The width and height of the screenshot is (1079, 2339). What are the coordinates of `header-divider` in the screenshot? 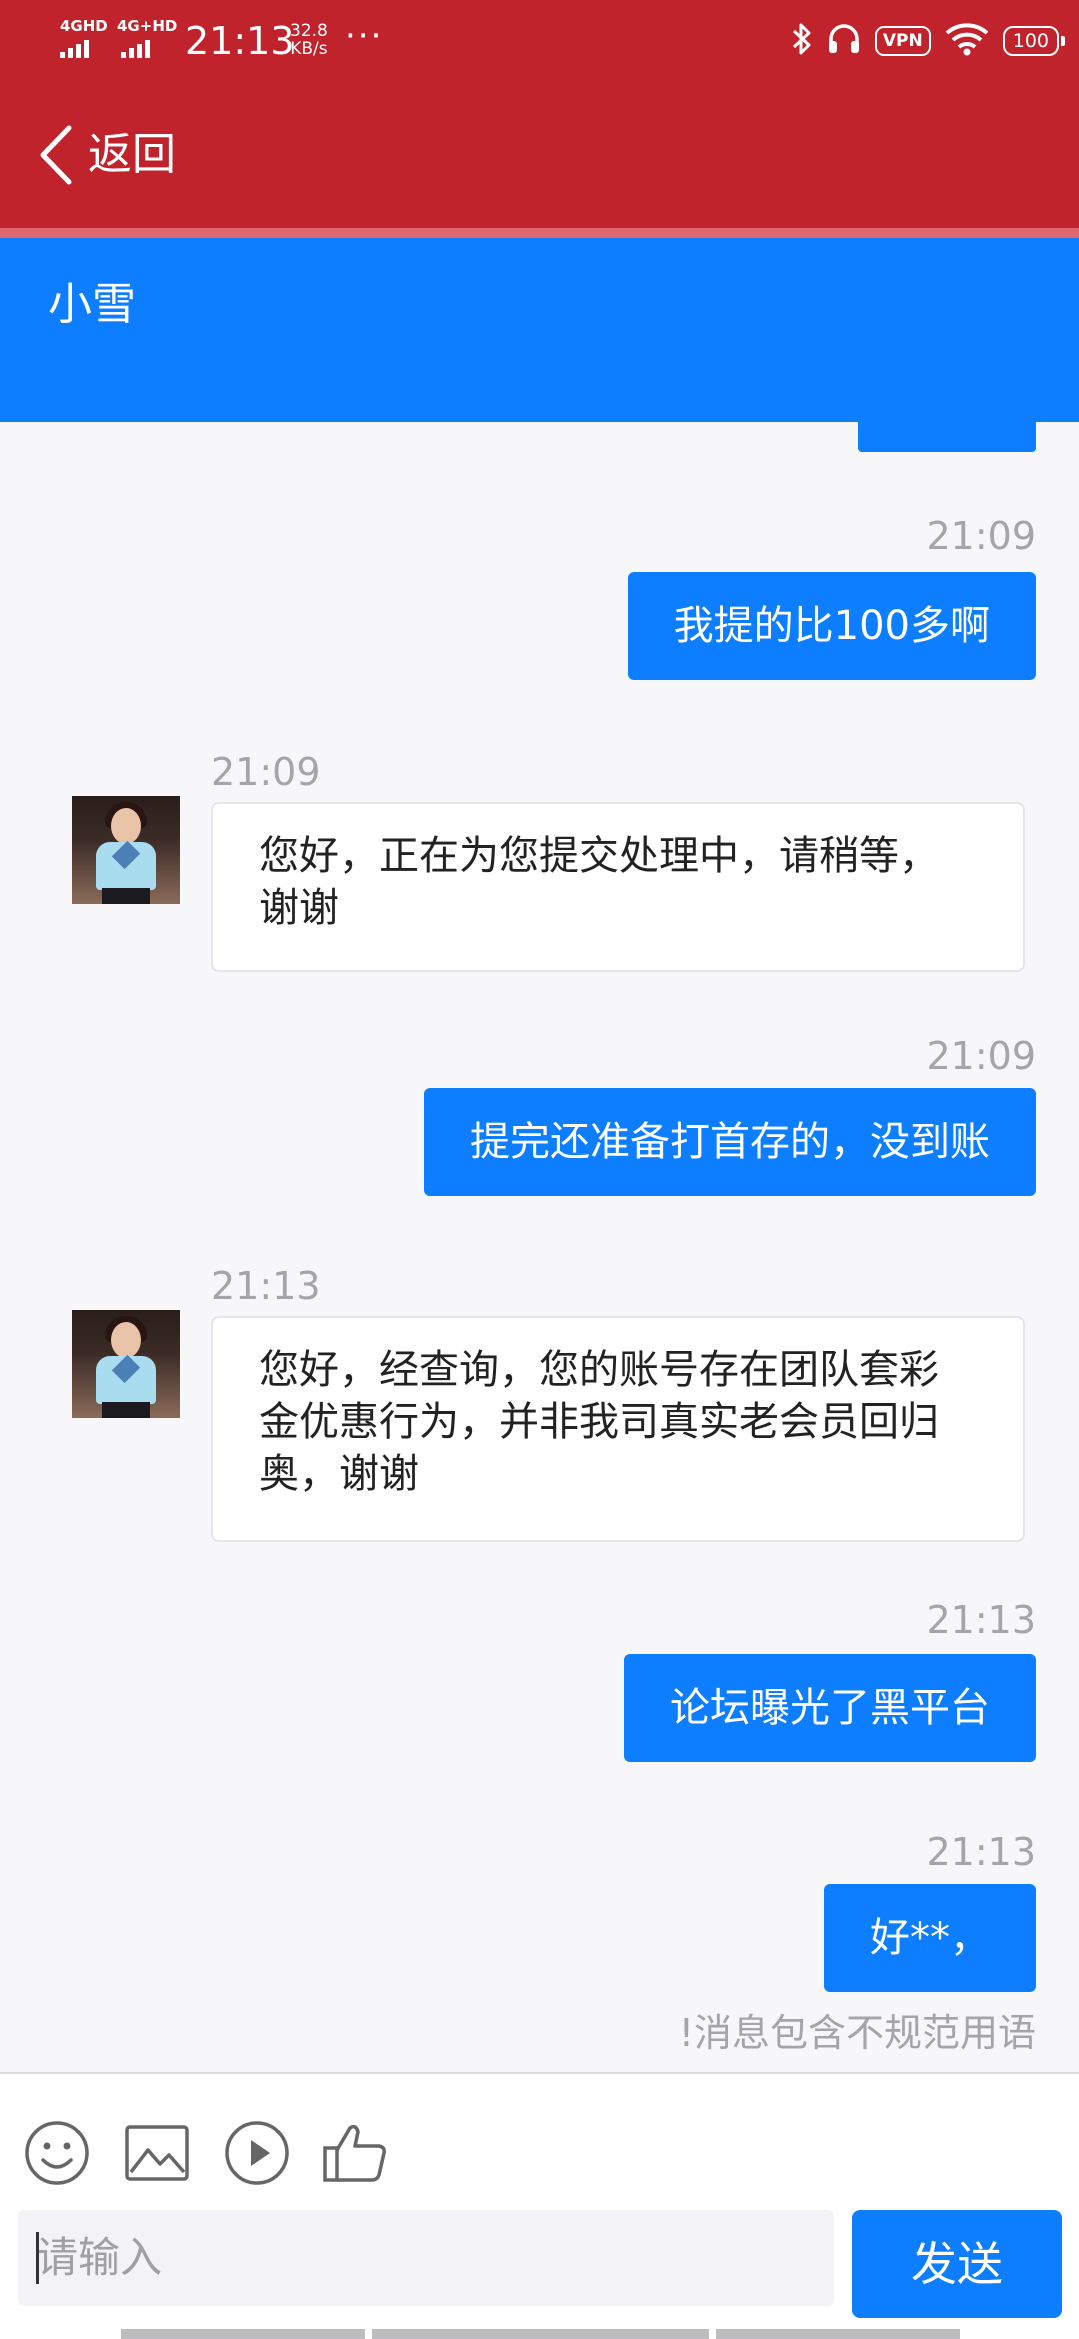 It's located at (539, 233).